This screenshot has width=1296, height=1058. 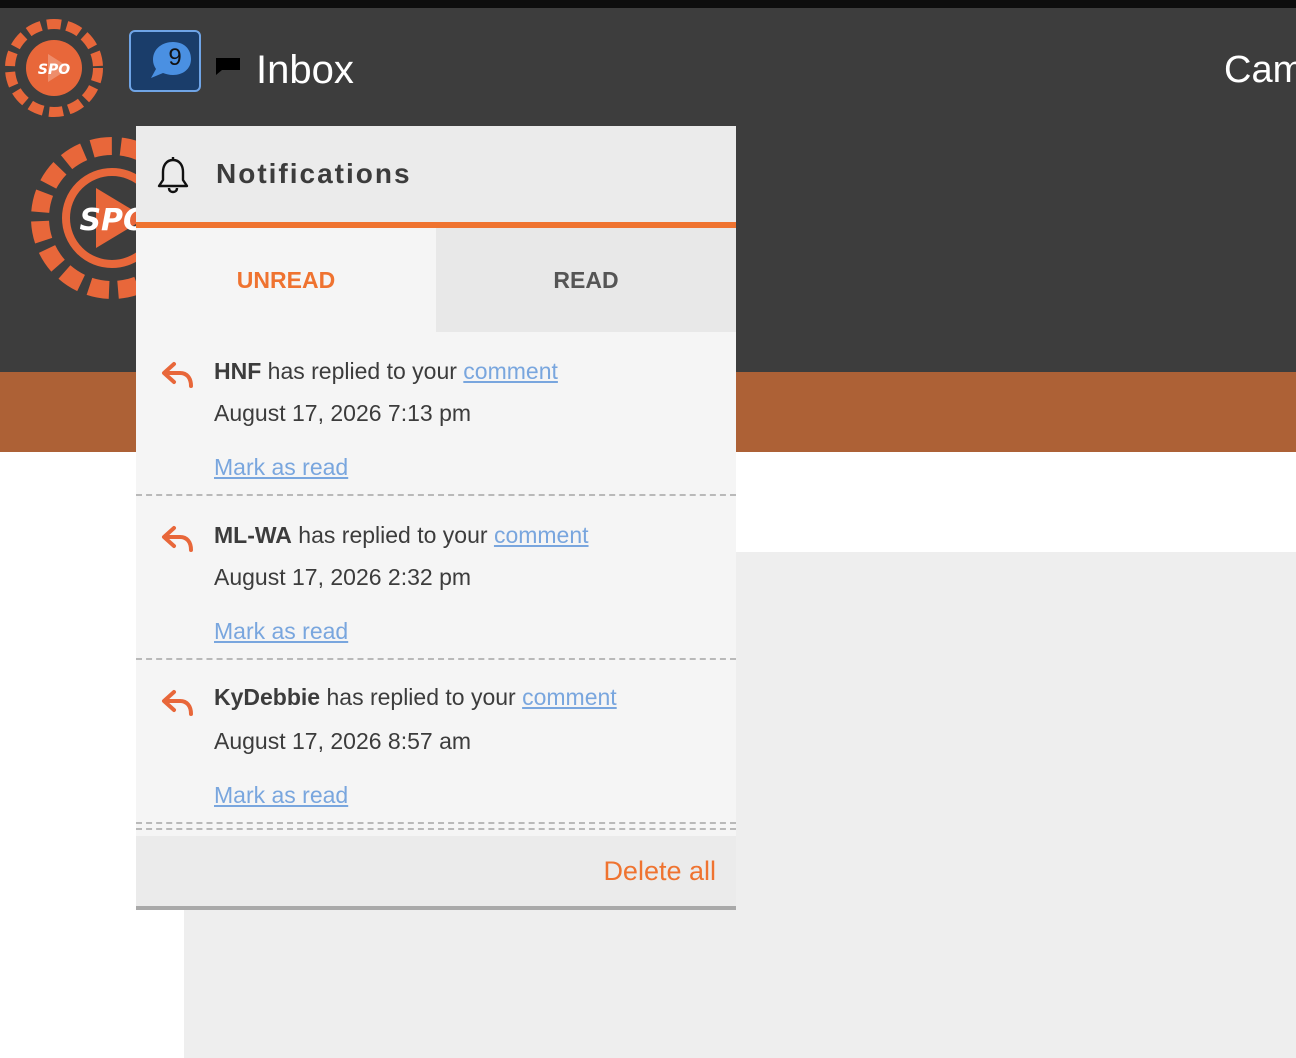 What do you see at coordinates (1260, 70) in the screenshot?
I see `nav-link-partial: Cam` at bounding box center [1260, 70].